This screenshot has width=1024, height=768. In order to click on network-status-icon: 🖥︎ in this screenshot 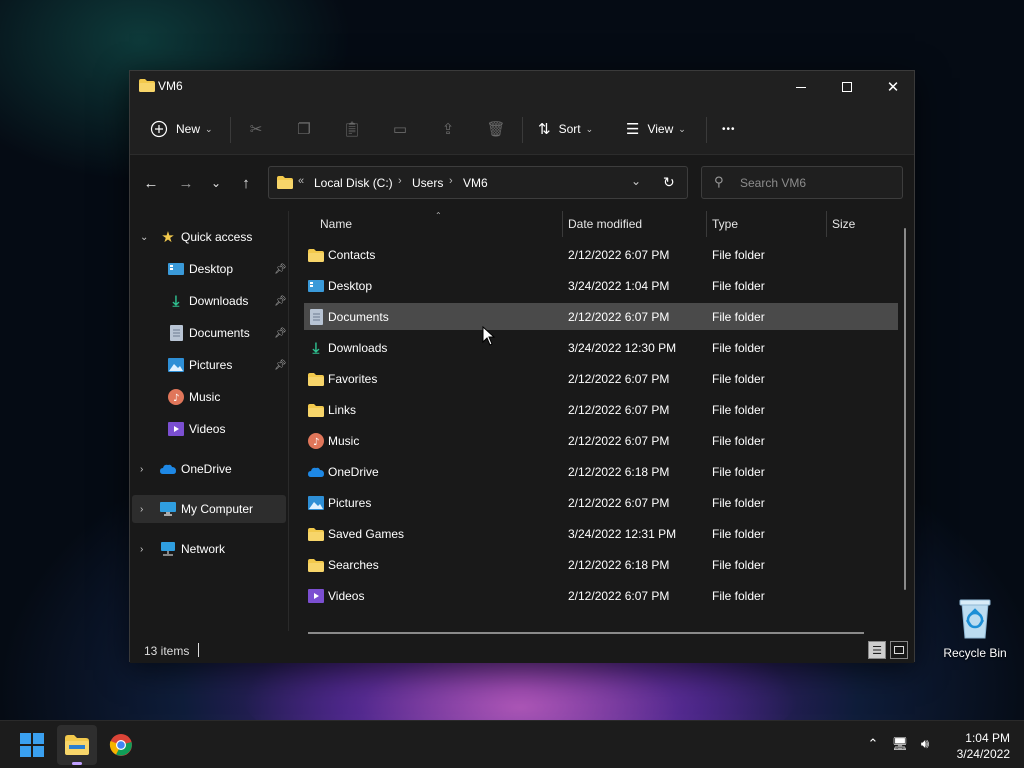, I will do `click(900, 744)`.